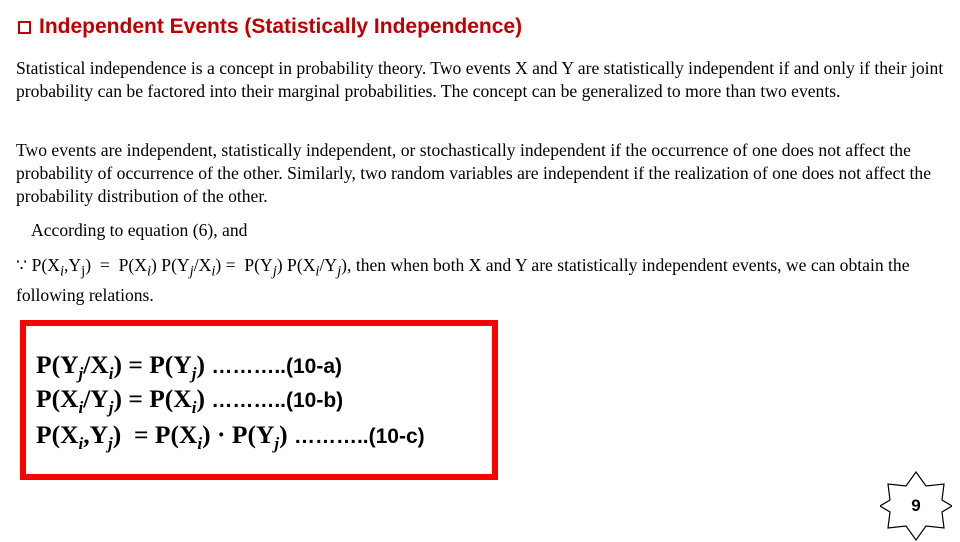  I want to click on equation-10c-formula: P(Xi,Yj) = P(Xi) · P(Yj), so click(165, 437).